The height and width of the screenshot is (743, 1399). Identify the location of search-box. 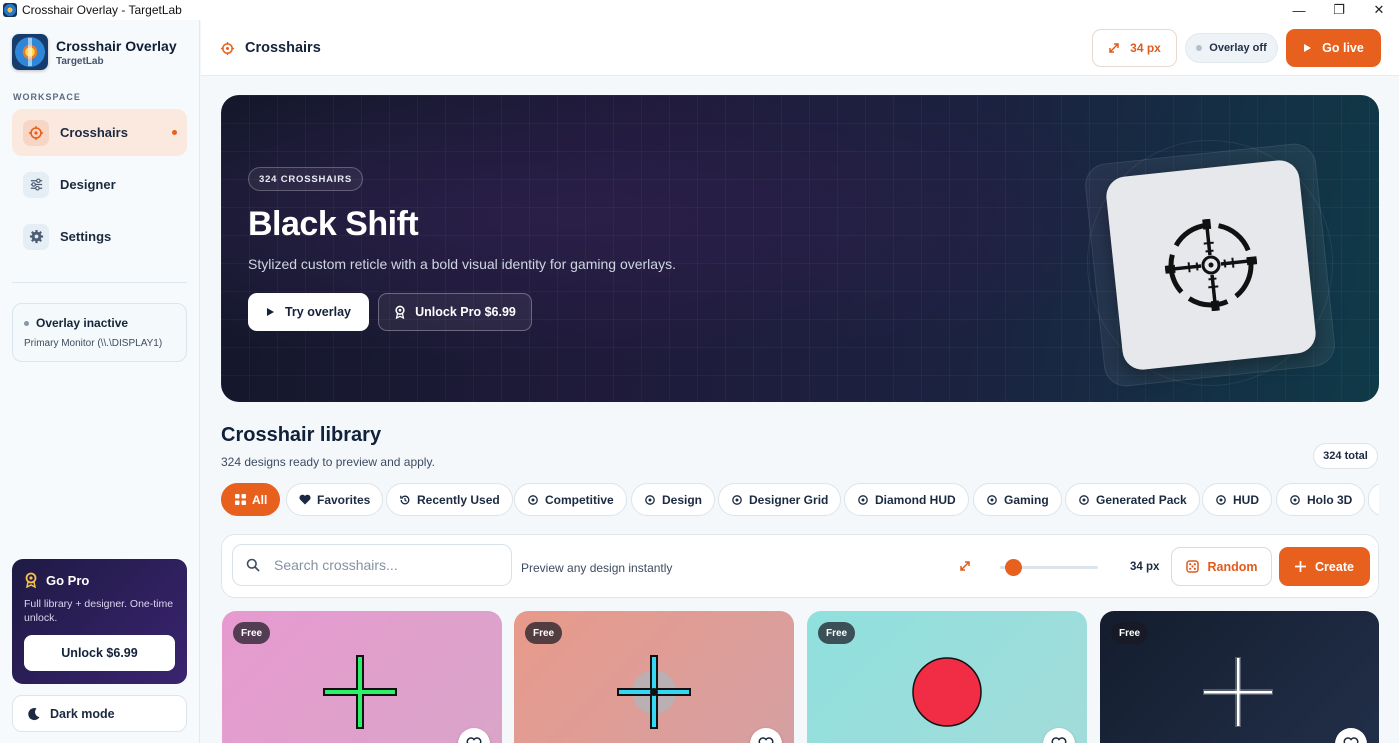
(372, 565).